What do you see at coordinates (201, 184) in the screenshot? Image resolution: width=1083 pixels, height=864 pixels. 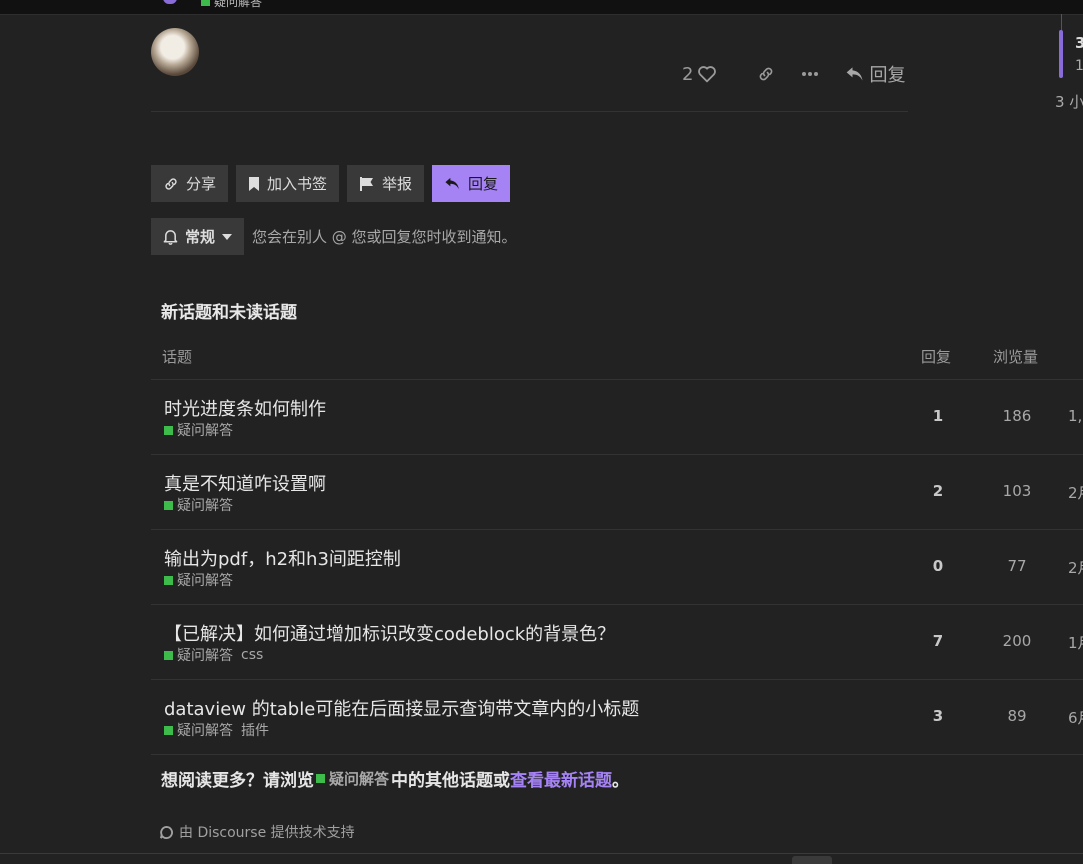 I see `share-label: 分享` at bounding box center [201, 184].